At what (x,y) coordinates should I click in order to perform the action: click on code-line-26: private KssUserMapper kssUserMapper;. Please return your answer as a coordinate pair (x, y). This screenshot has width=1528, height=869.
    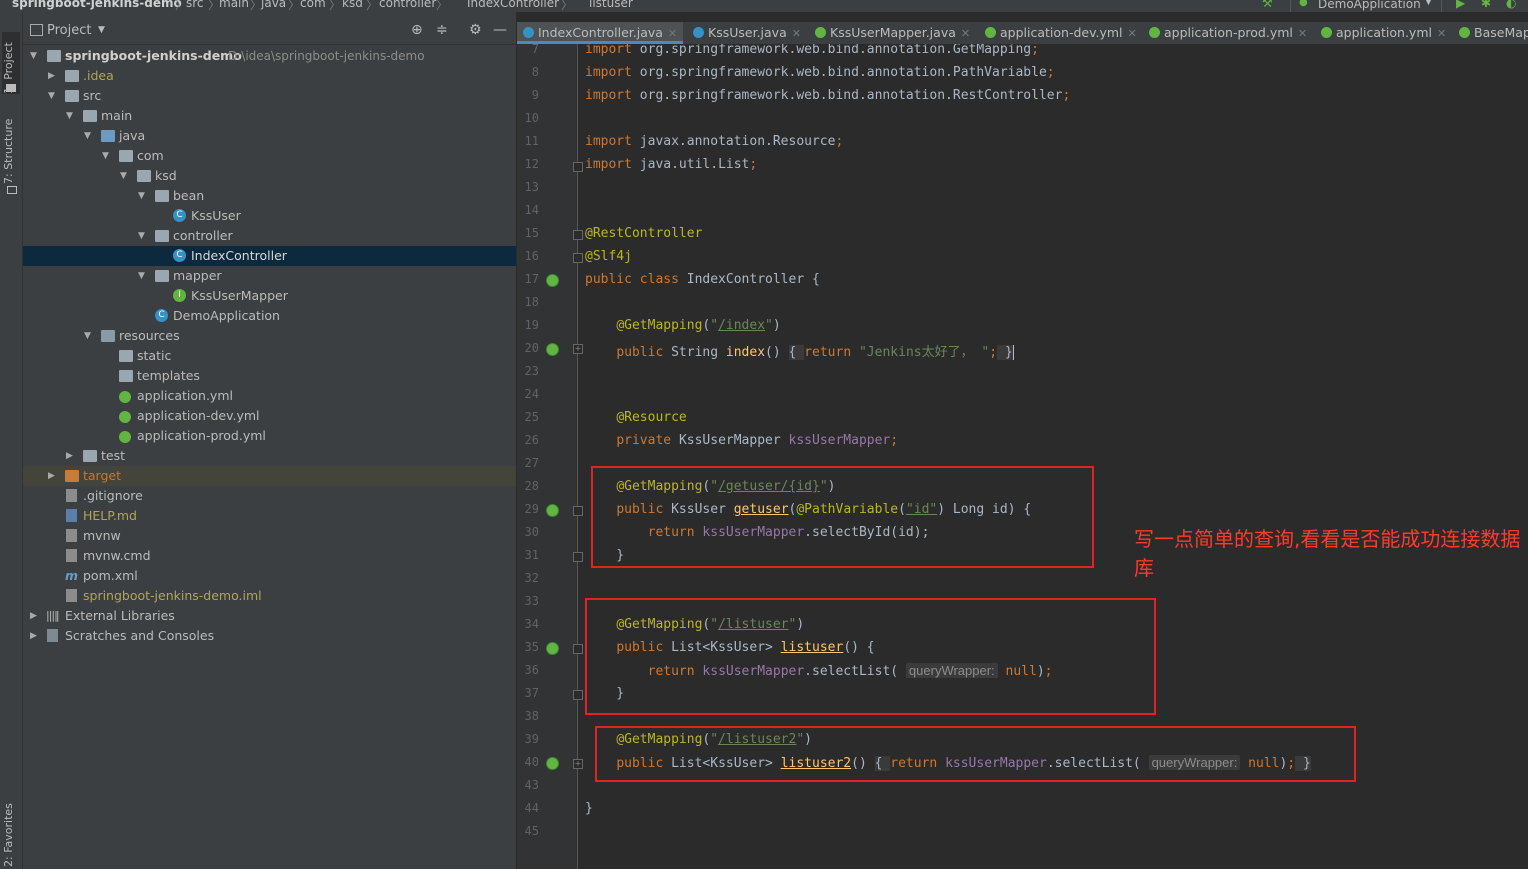
    Looking at the image, I should click on (757, 440).